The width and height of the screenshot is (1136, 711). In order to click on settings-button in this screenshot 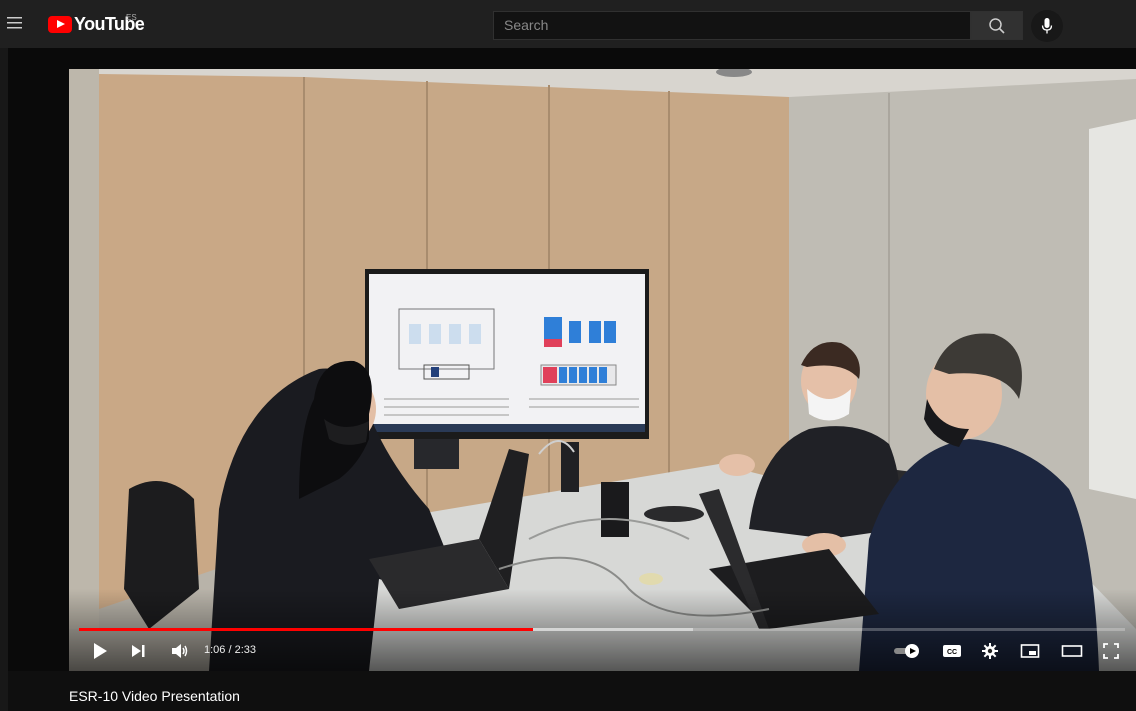, I will do `click(990, 651)`.